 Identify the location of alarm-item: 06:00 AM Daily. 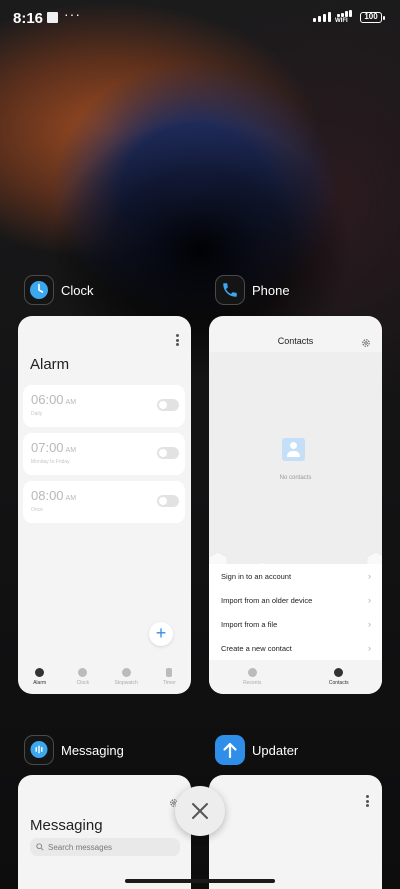
(104, 406).